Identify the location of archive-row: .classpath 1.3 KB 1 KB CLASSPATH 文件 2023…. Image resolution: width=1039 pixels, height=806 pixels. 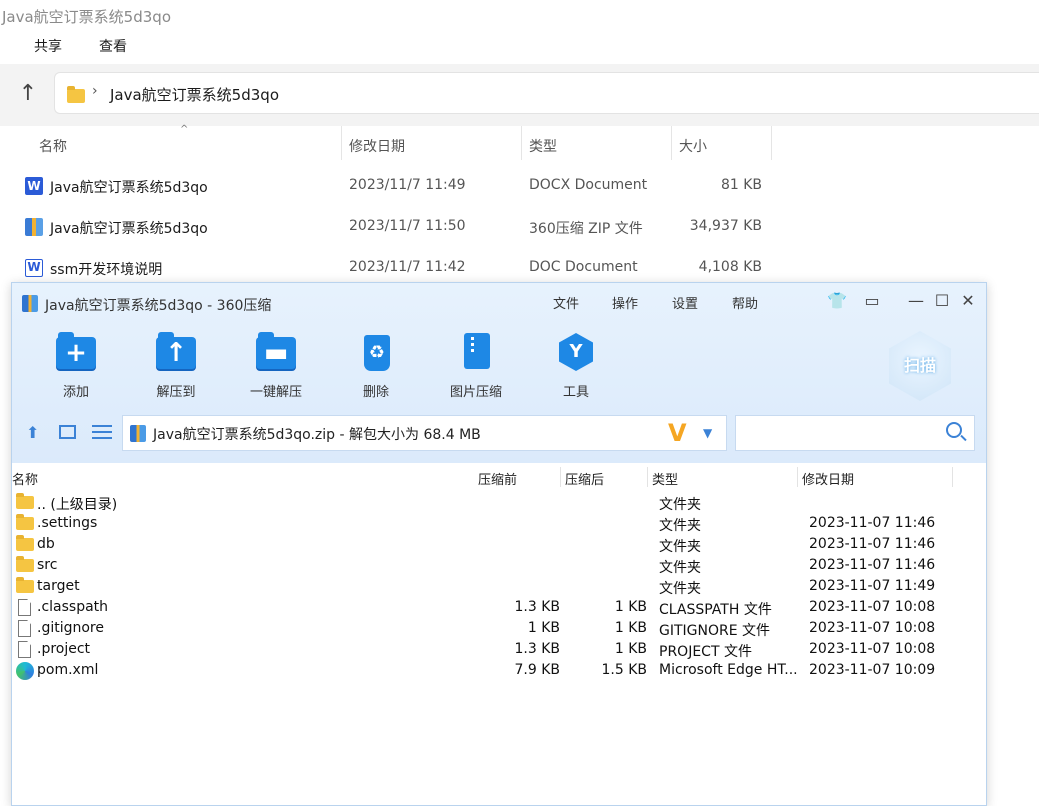
(499, 607).